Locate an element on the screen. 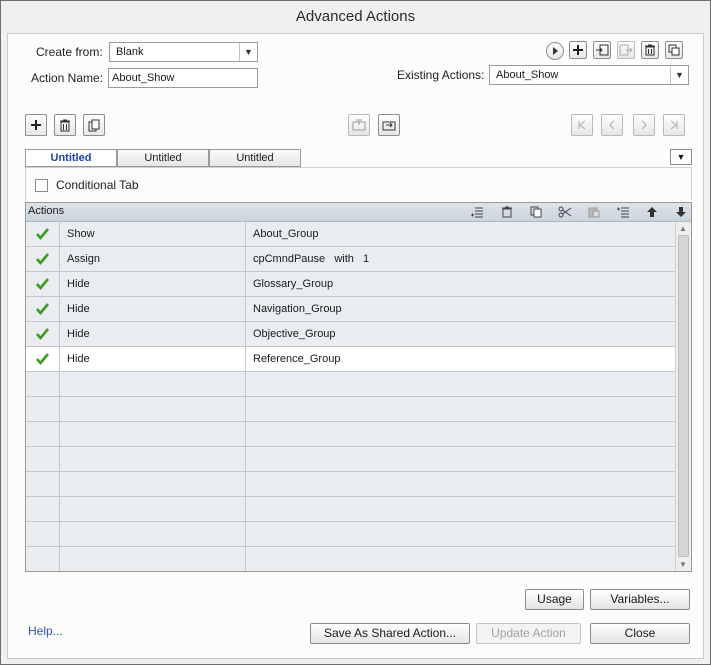 The image size is (711, 665). row-action-cell: Assign is located at coordinates (153, 259).